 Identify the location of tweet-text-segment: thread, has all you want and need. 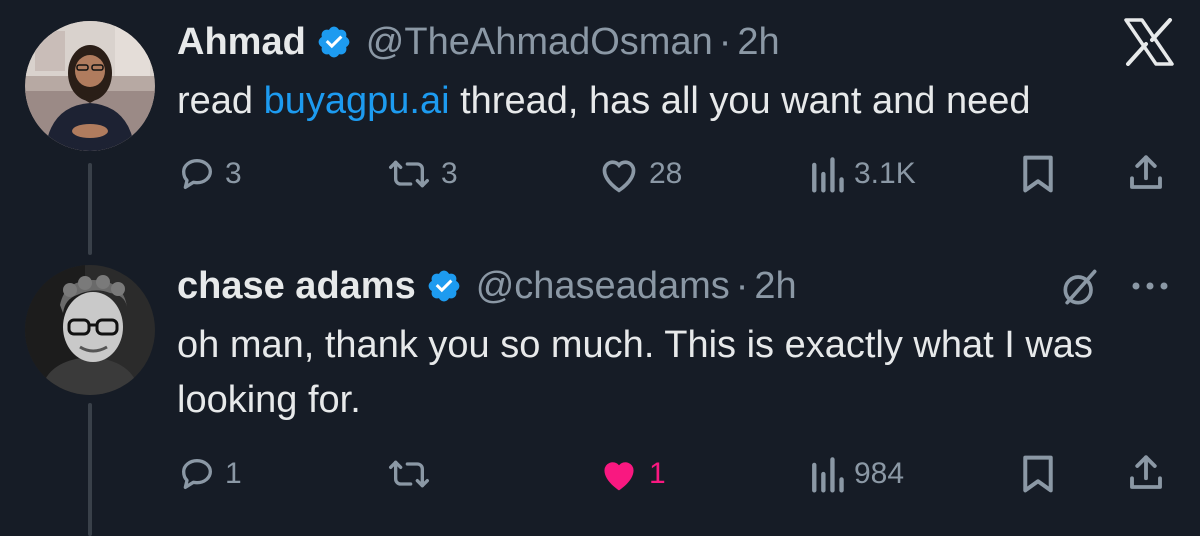
(740, 101).